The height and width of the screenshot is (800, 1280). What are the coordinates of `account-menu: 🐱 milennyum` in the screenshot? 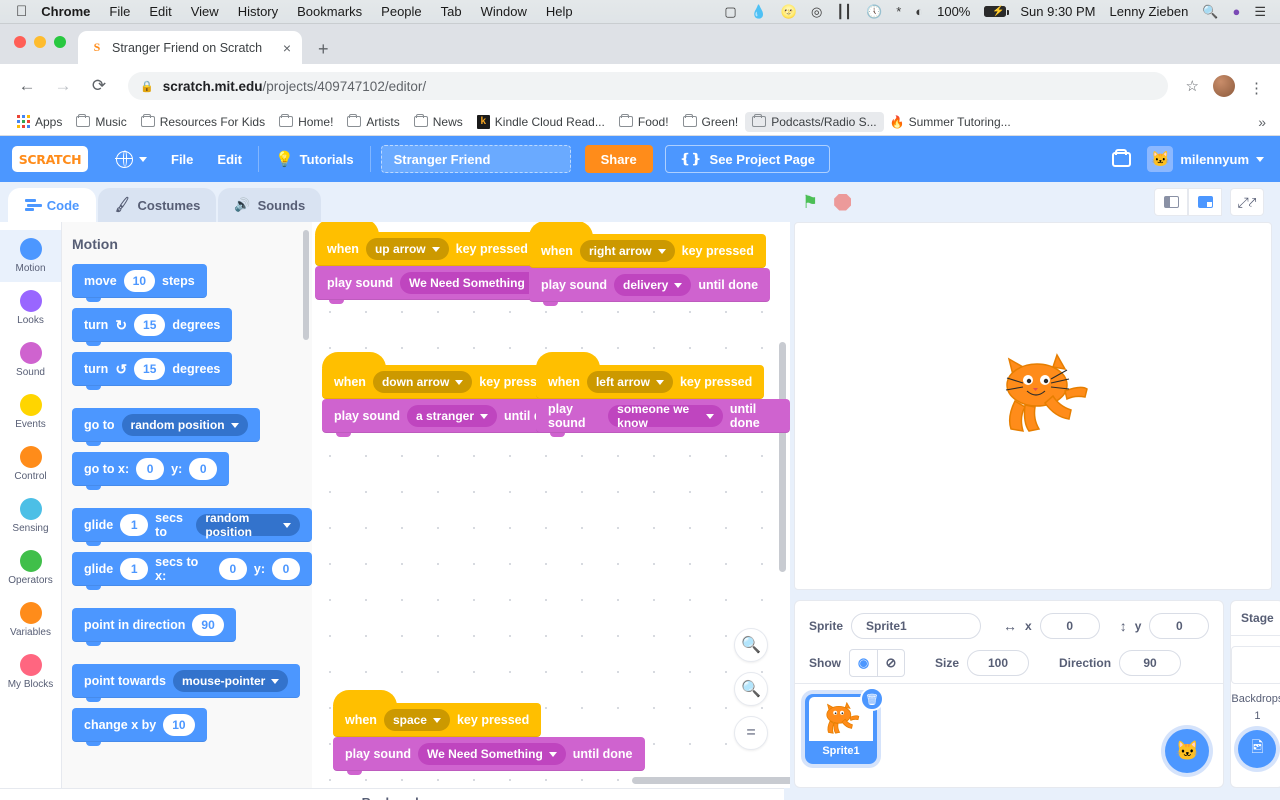 It's located at (1205, 159).